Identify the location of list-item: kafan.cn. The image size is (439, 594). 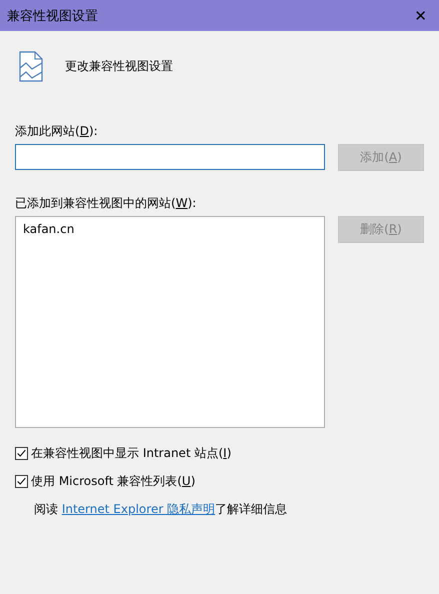
(170, 229).